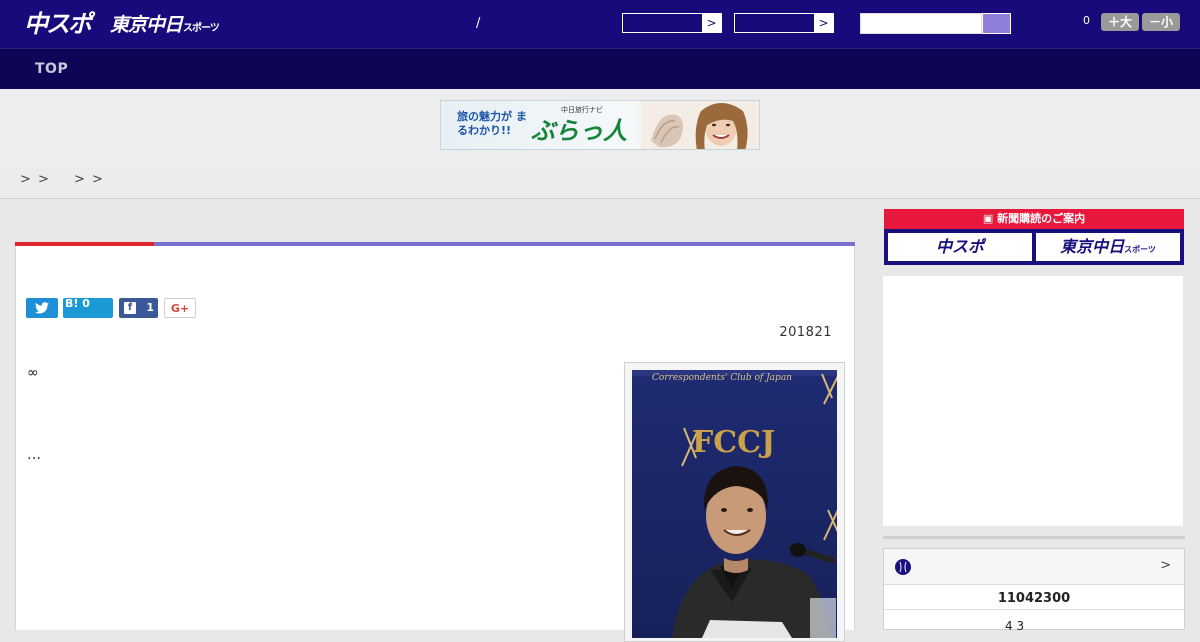  Describe the element at coordinates (996, 23) in the screenshot. I see `search-button` at that location.